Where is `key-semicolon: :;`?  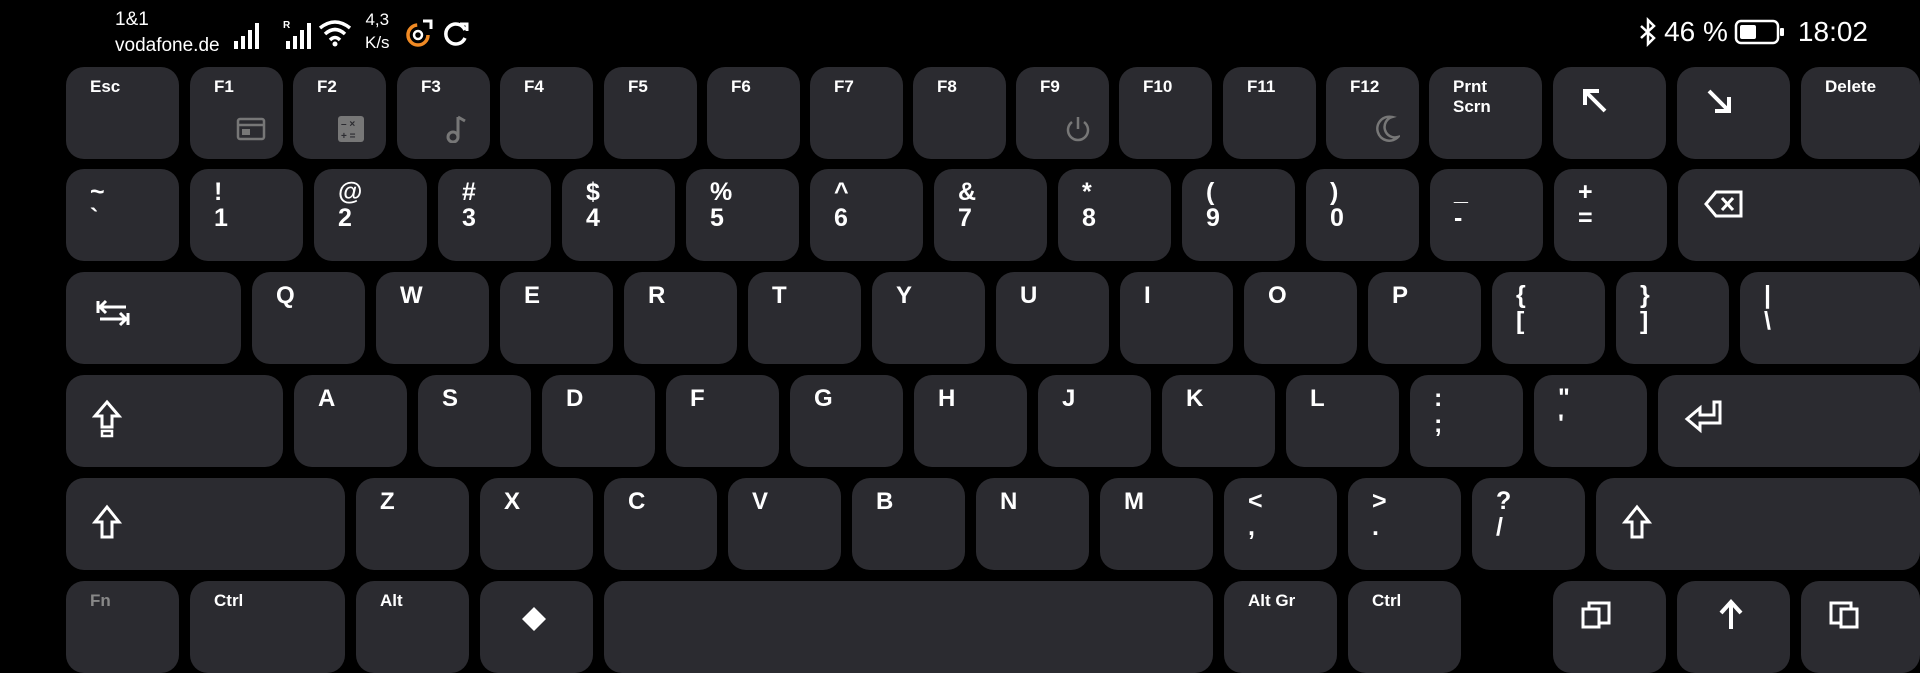
key-semicolon: :; is located at coordinates (1466, 421).